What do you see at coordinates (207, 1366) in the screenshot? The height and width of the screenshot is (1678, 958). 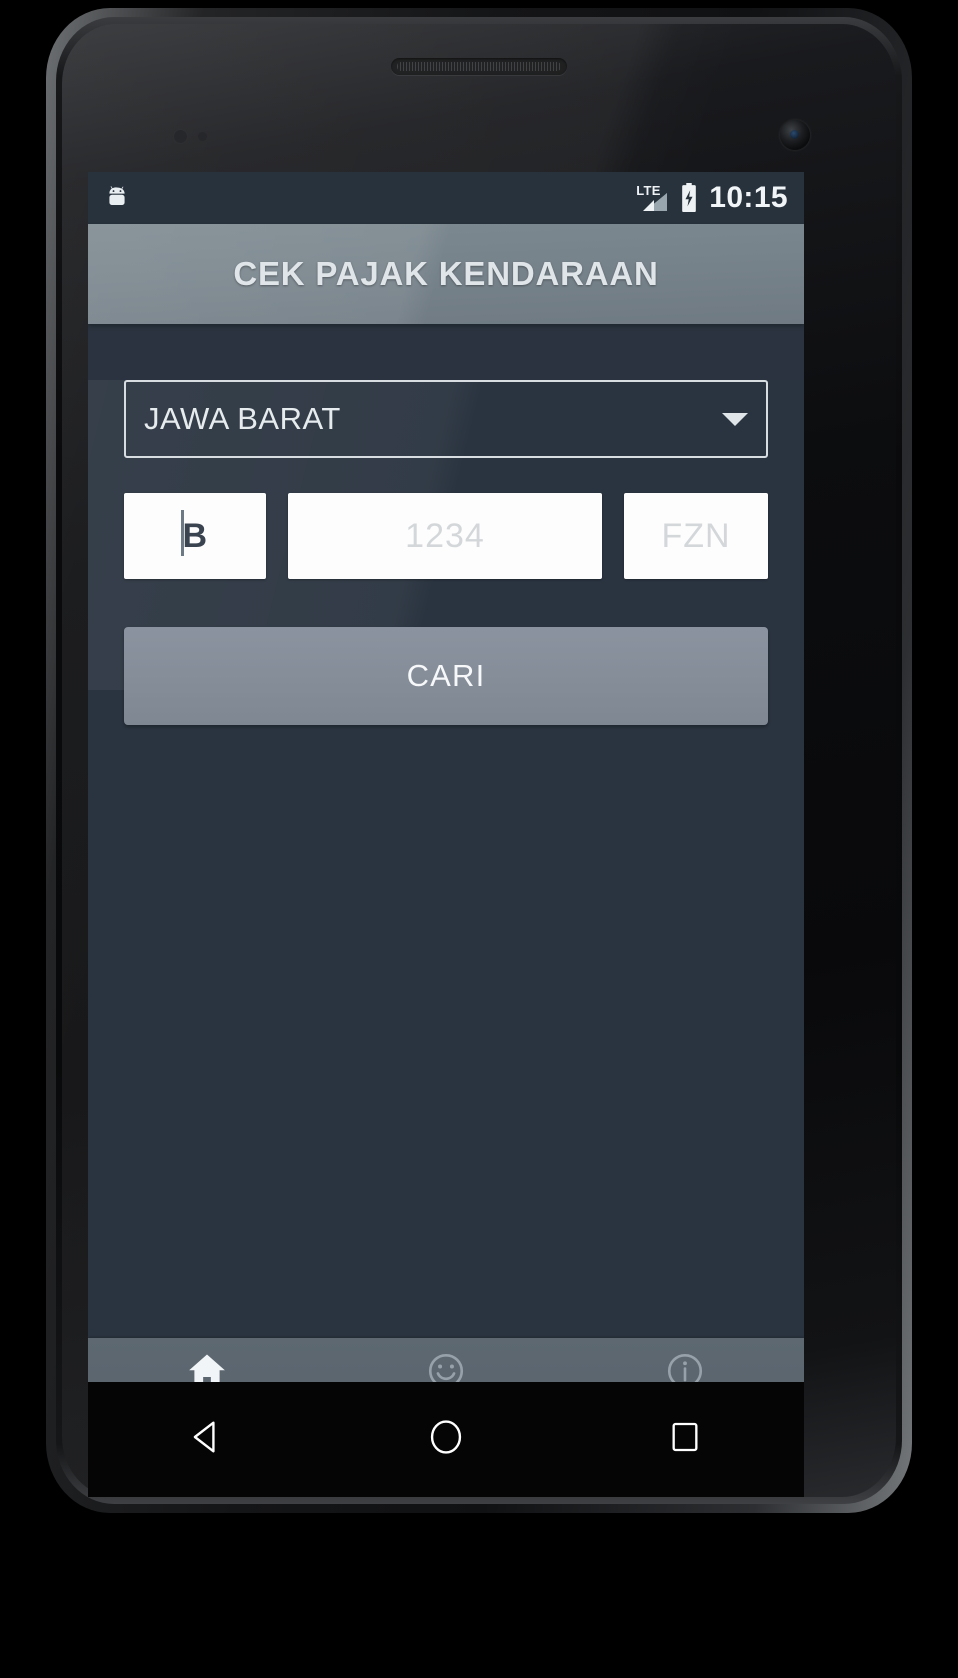 I see `home-icon` at bounding box center [207, 1366].